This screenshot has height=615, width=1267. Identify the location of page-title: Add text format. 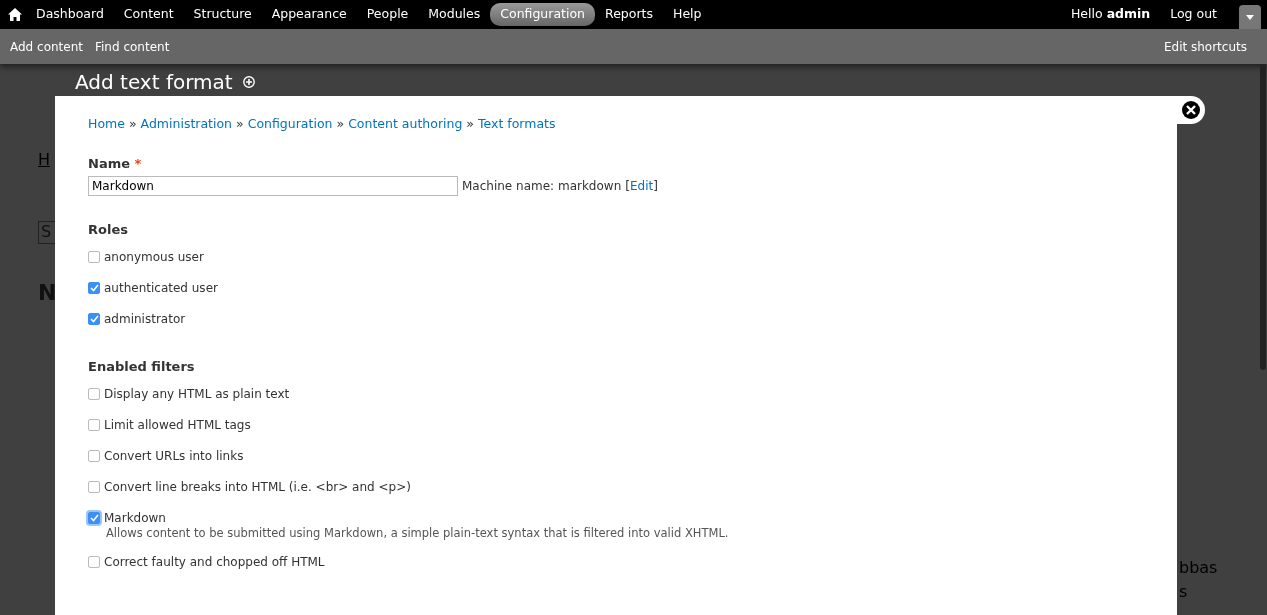
(154, 82).